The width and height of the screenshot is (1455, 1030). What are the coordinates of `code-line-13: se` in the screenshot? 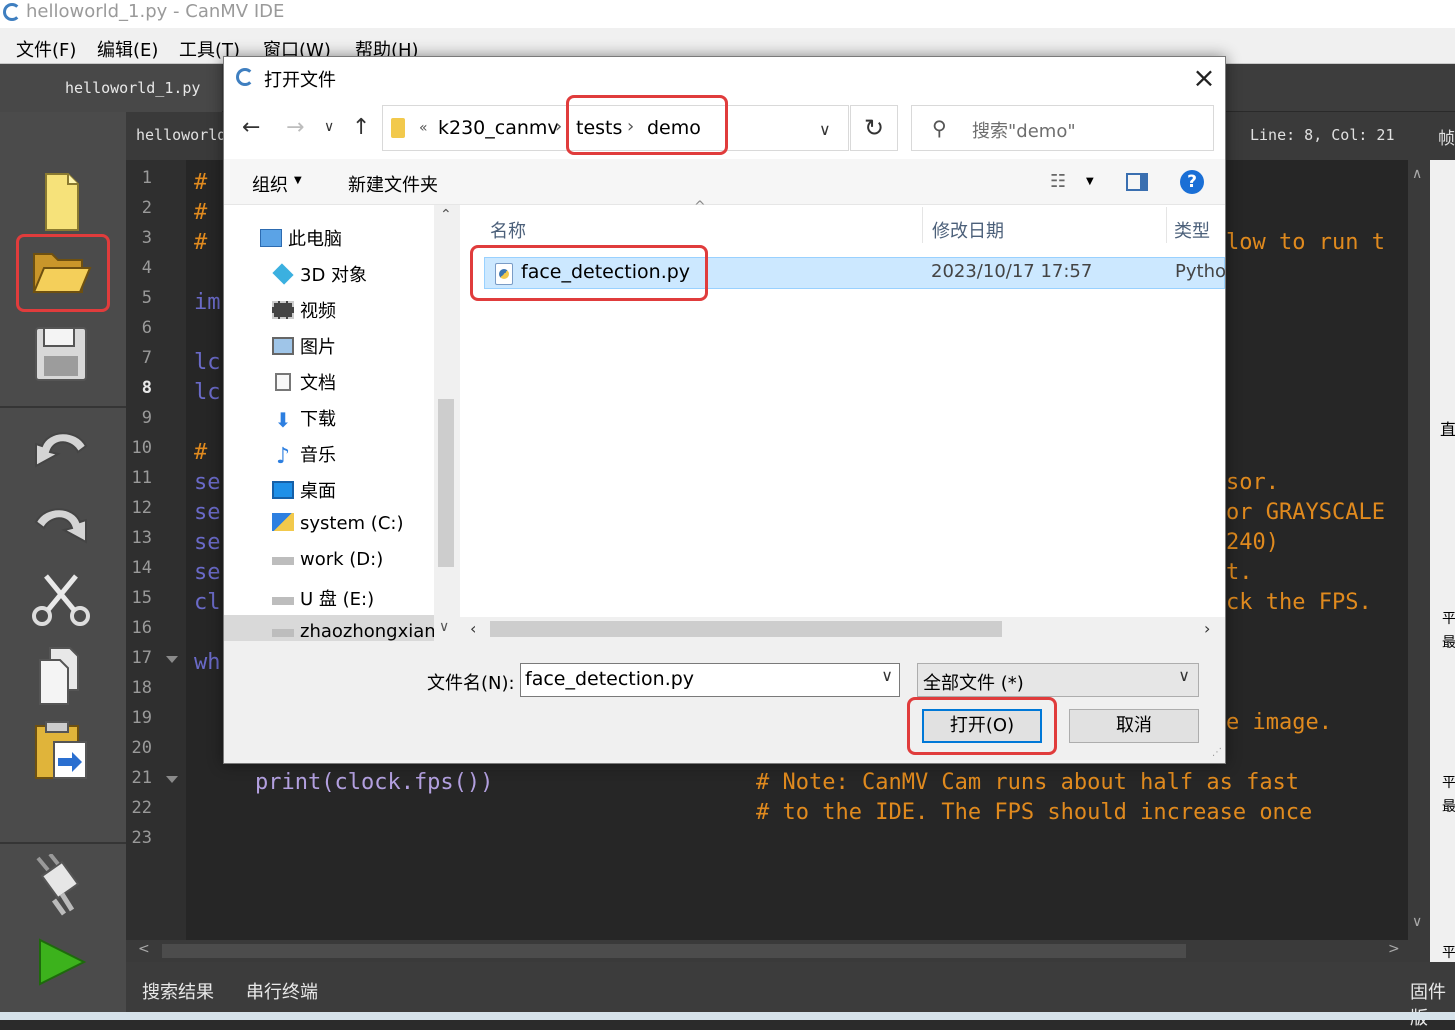 It's located at (207, 542).